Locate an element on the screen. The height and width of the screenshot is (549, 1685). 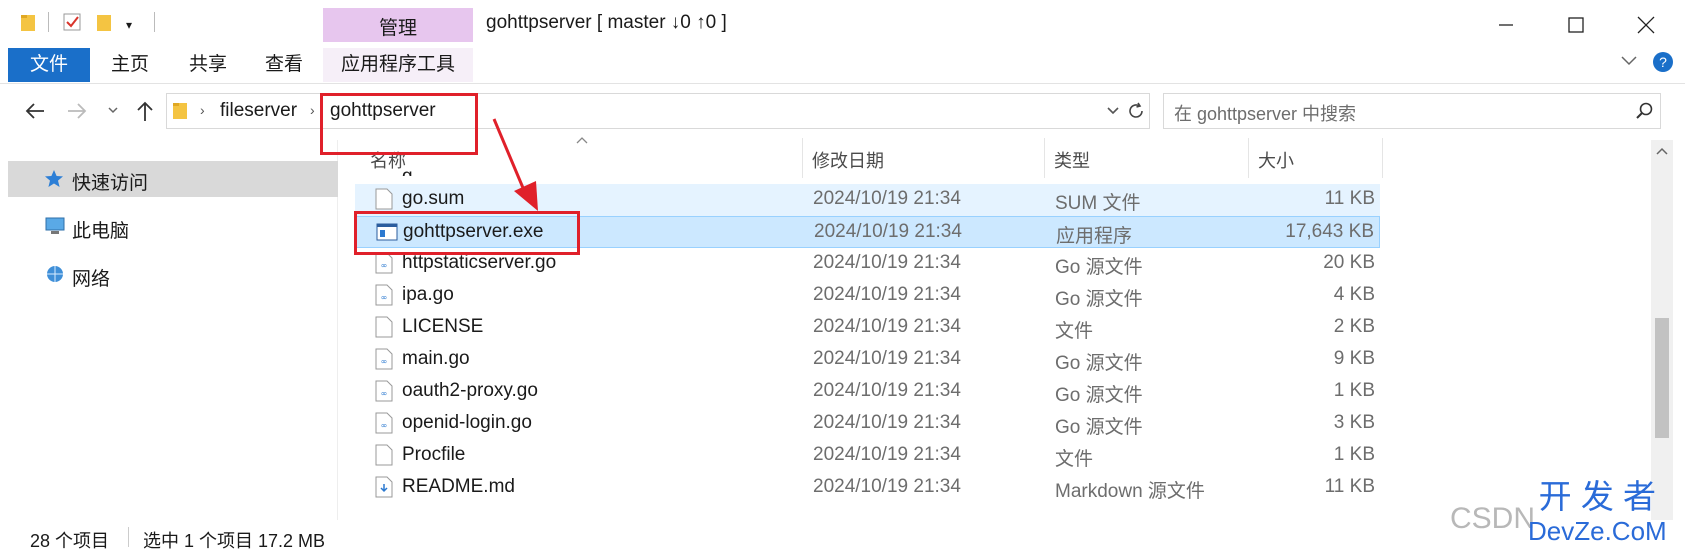
ribbon-tab-bar is located at coordinates (842, 63).